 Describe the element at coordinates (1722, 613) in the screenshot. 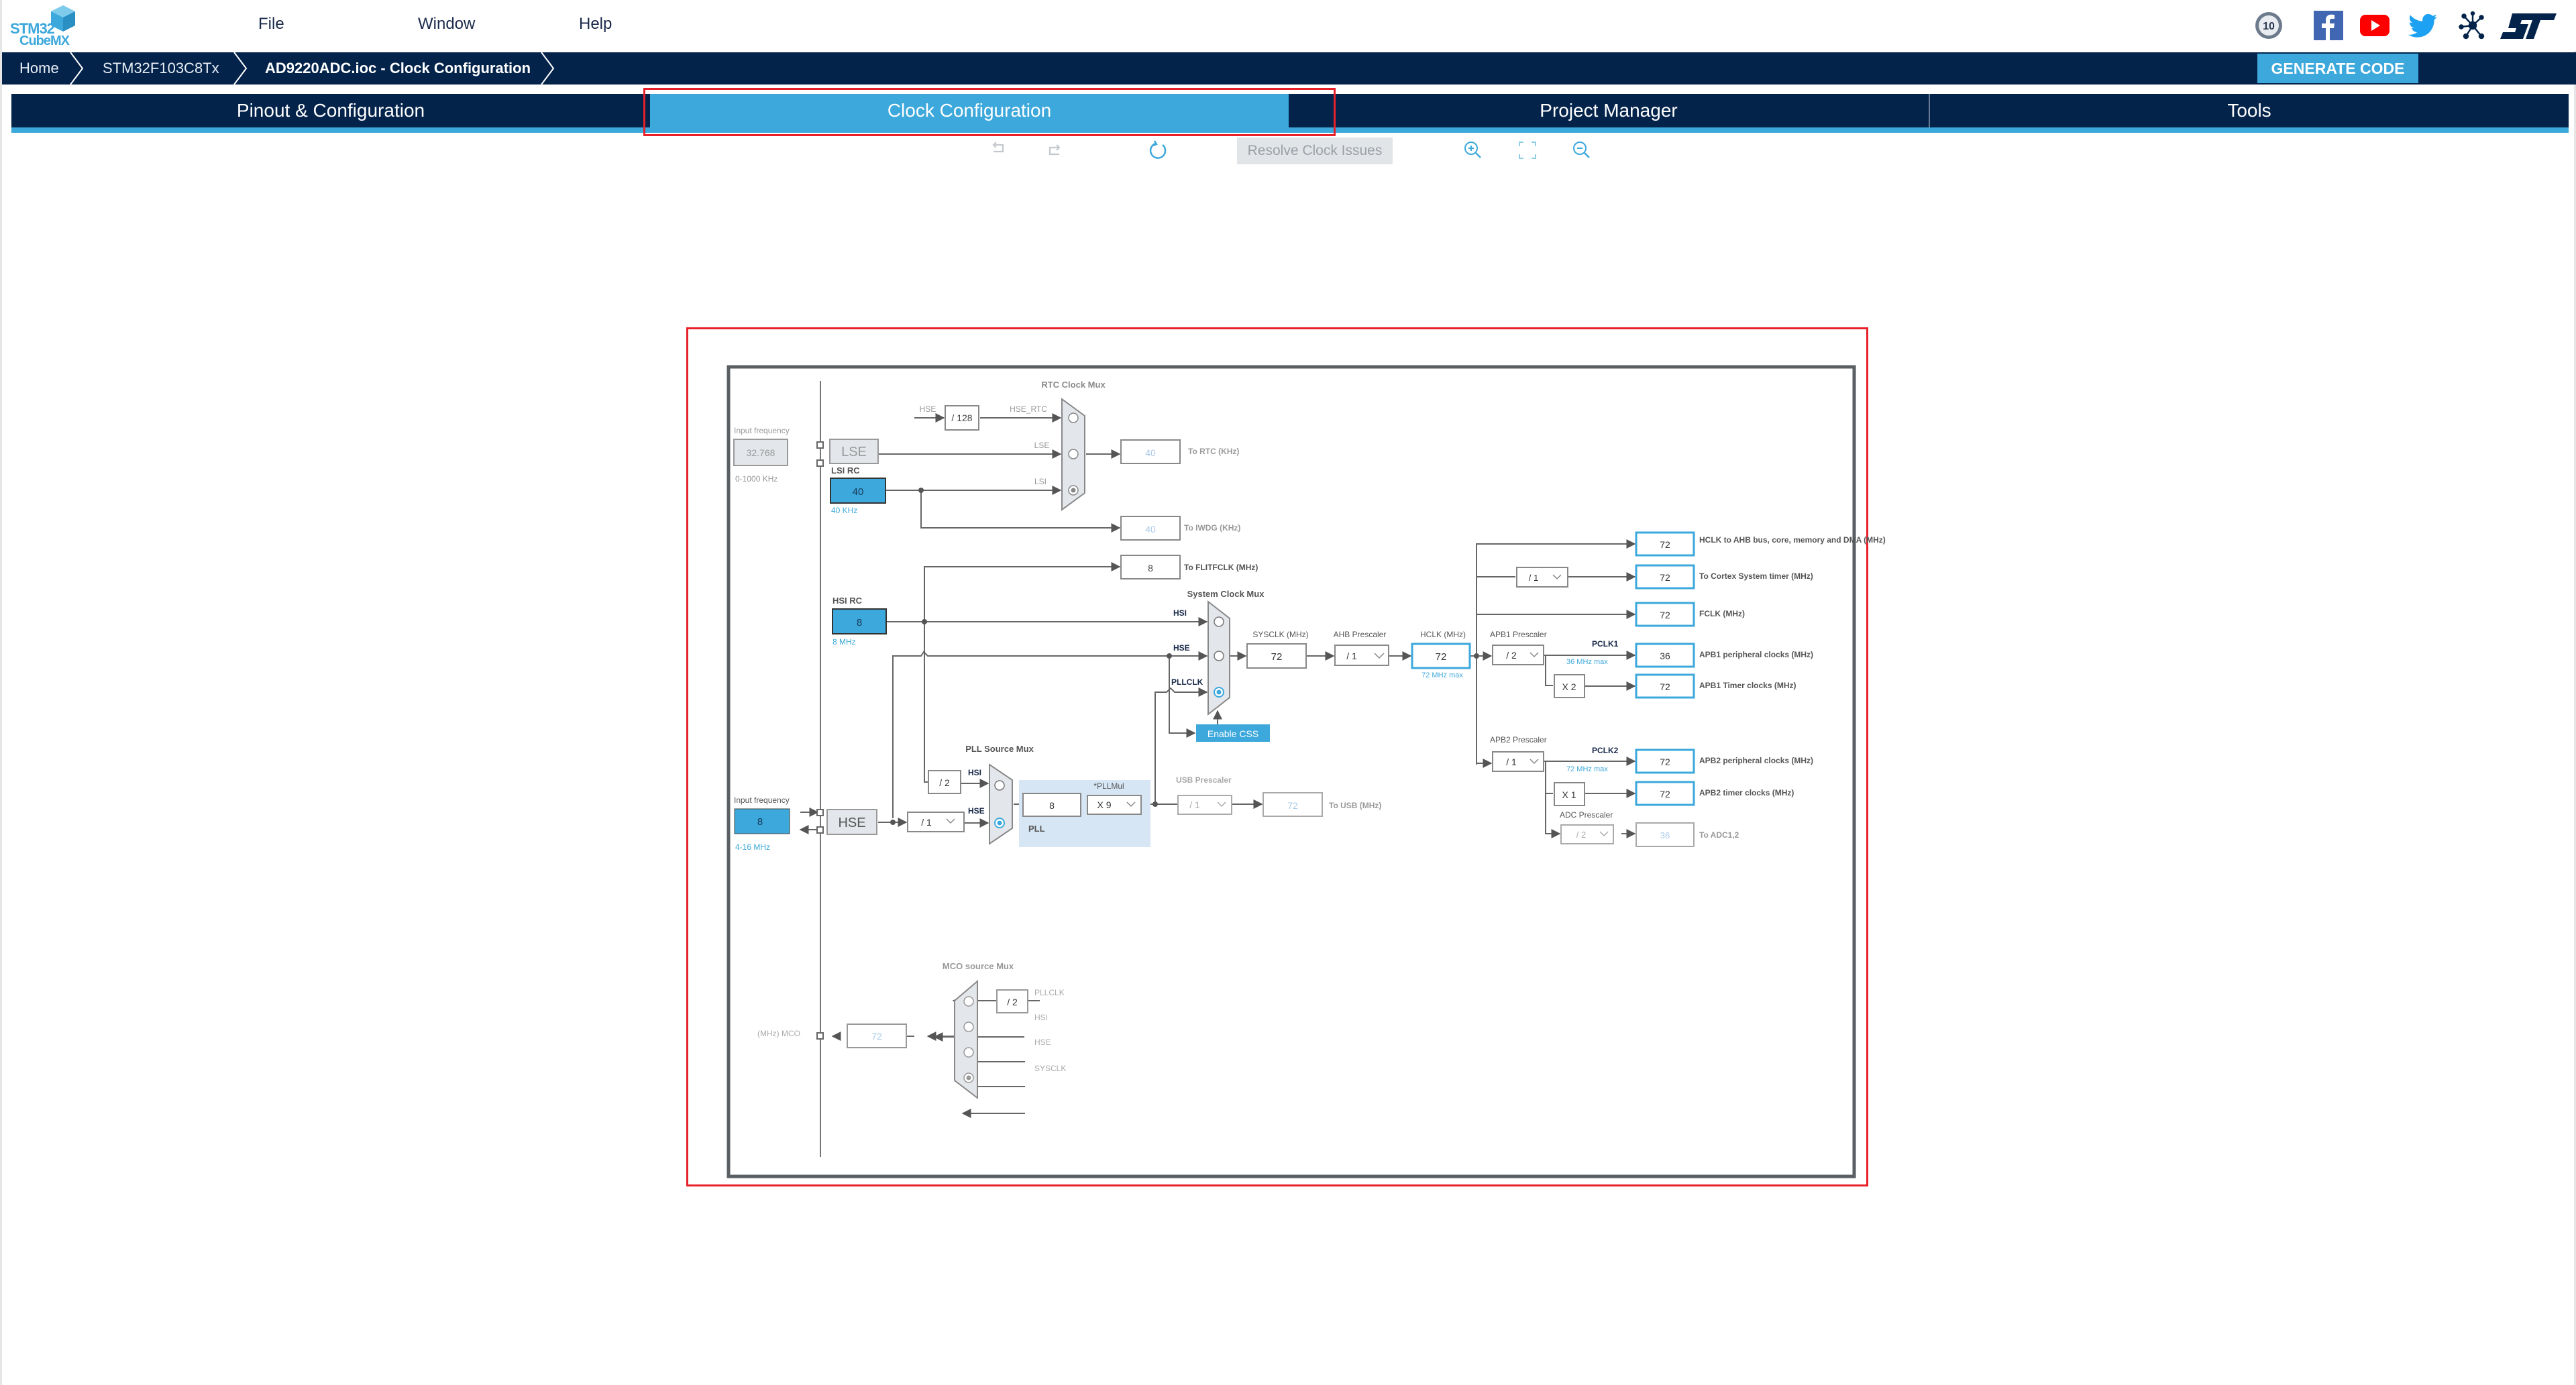

I see `output-clock-label: FCLK (MHz)` at that location.